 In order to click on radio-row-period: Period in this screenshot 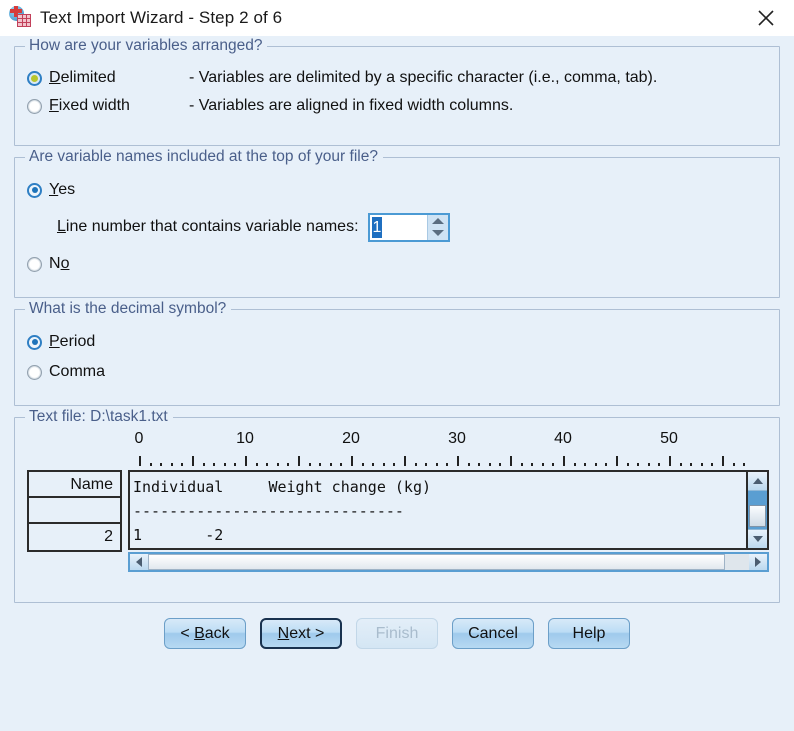, I will do `click(397, 342)`.